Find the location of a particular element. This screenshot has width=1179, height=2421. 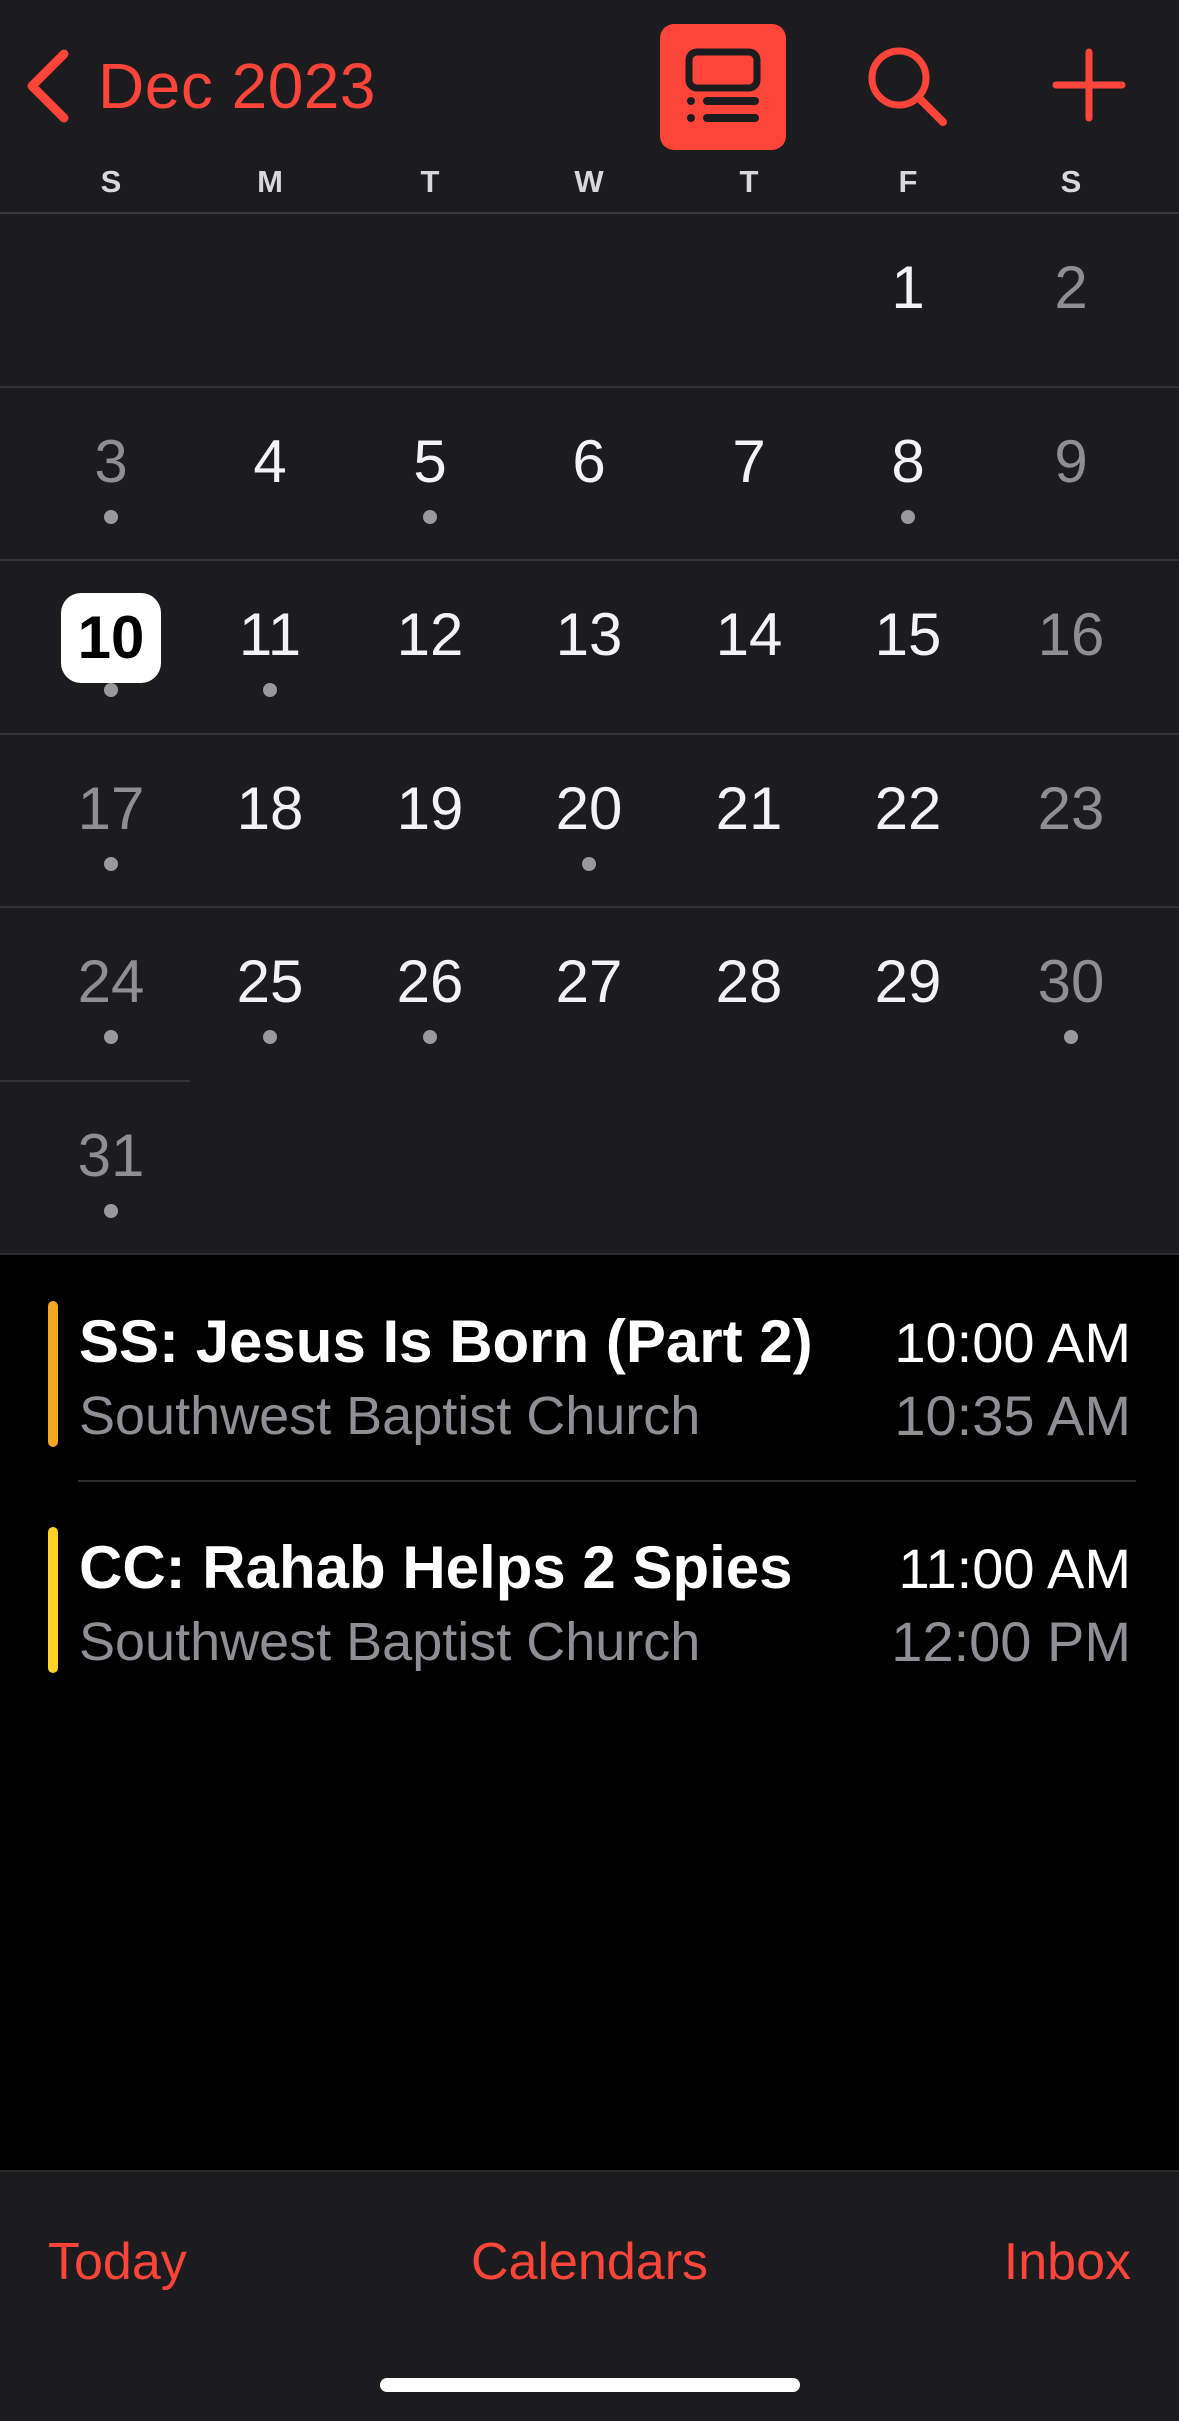

day-cell: 5 is located at coordinates (430, 474).